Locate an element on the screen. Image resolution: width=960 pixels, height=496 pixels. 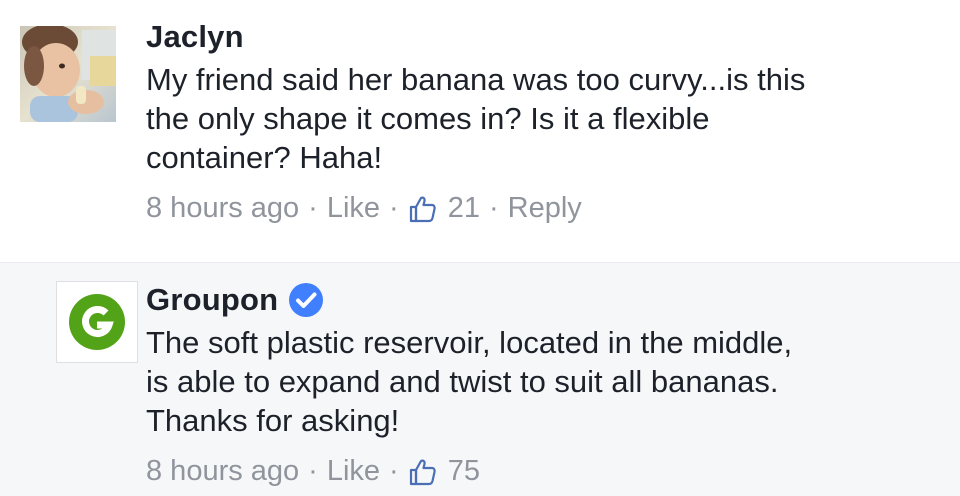
verified-badge-icon is located at coordinates (306, 300).